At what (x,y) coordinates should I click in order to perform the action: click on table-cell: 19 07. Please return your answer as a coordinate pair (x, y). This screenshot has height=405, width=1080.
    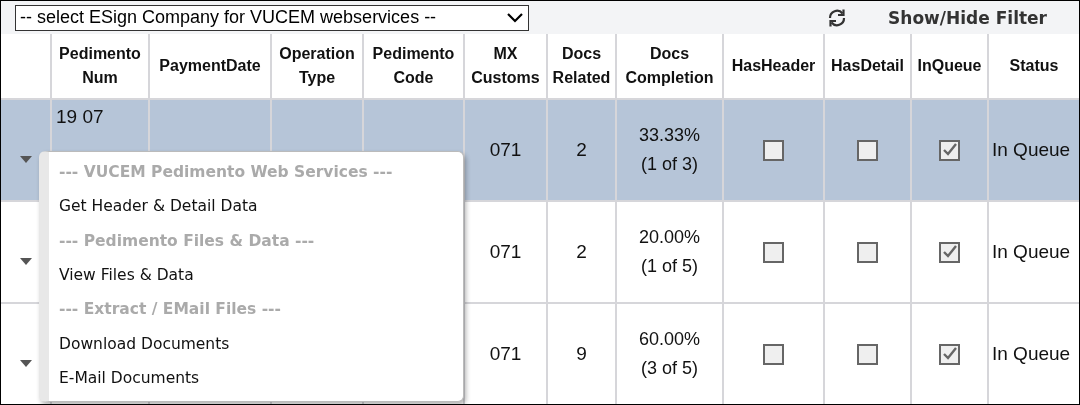
    Looking at the image, I should click on (80, 116).